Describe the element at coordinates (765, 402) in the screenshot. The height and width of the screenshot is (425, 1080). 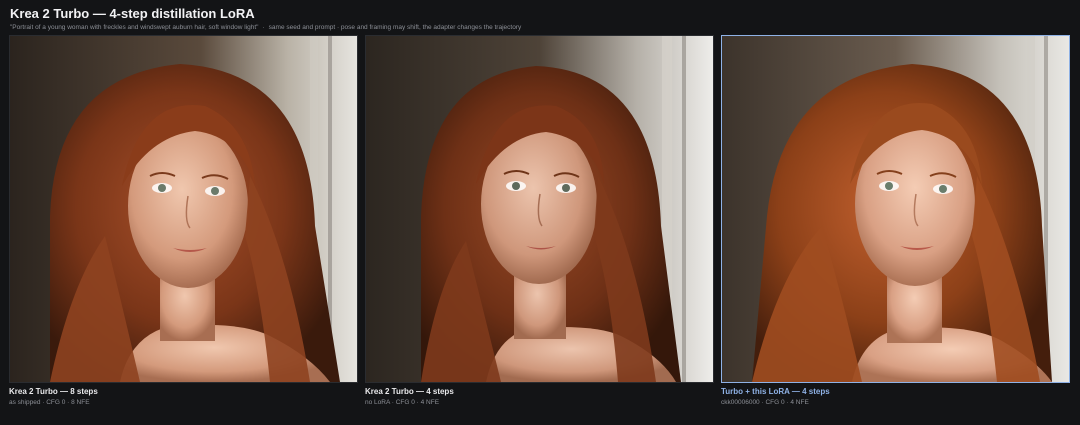
I see `panel-subtitle: ckk00006000 · CFG 0 · 4 NFE` at that location.